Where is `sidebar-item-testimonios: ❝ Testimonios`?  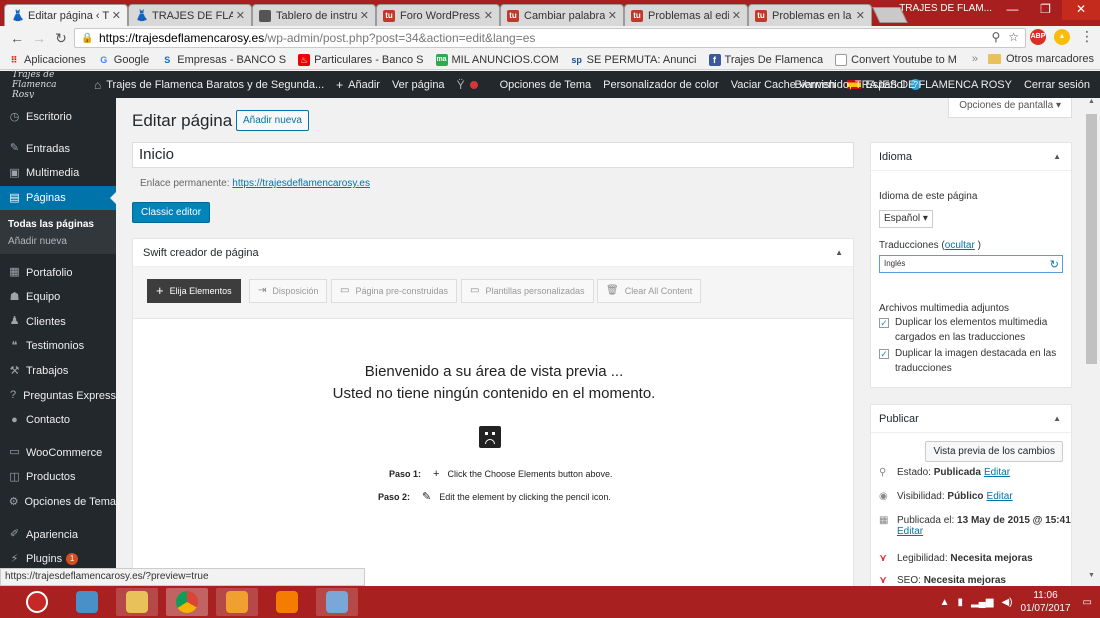
sidebar-item-testimonios: ❝ Testimonios is located at coordinates (58, 346).